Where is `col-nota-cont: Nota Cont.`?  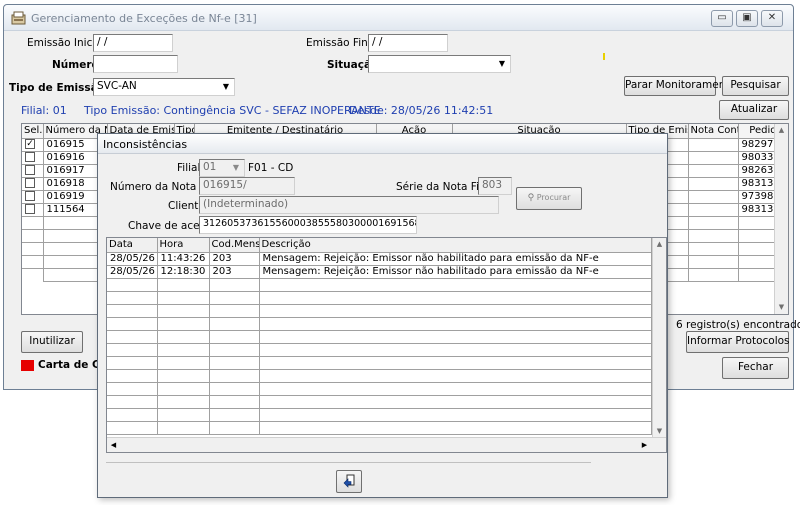
col-nota-cont: Nota Cont. is located at coordinates (713, 131).